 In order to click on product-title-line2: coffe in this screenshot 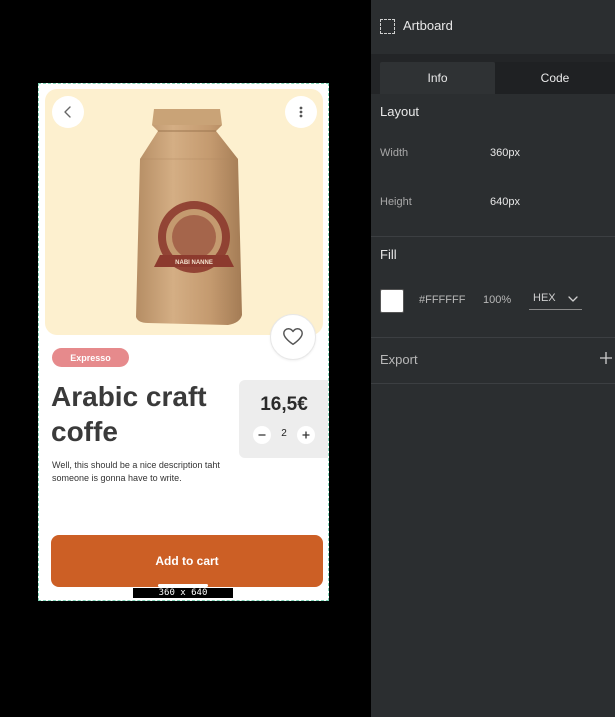, I will do `click(84, 431)`.